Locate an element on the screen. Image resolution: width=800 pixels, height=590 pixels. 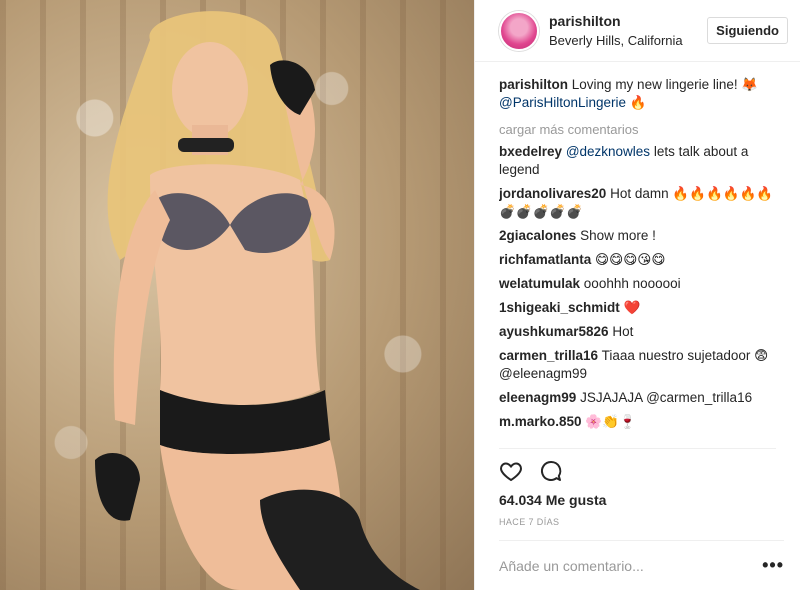
comment-text: 🌸👏🍷 is located at coordinates (610, 421).